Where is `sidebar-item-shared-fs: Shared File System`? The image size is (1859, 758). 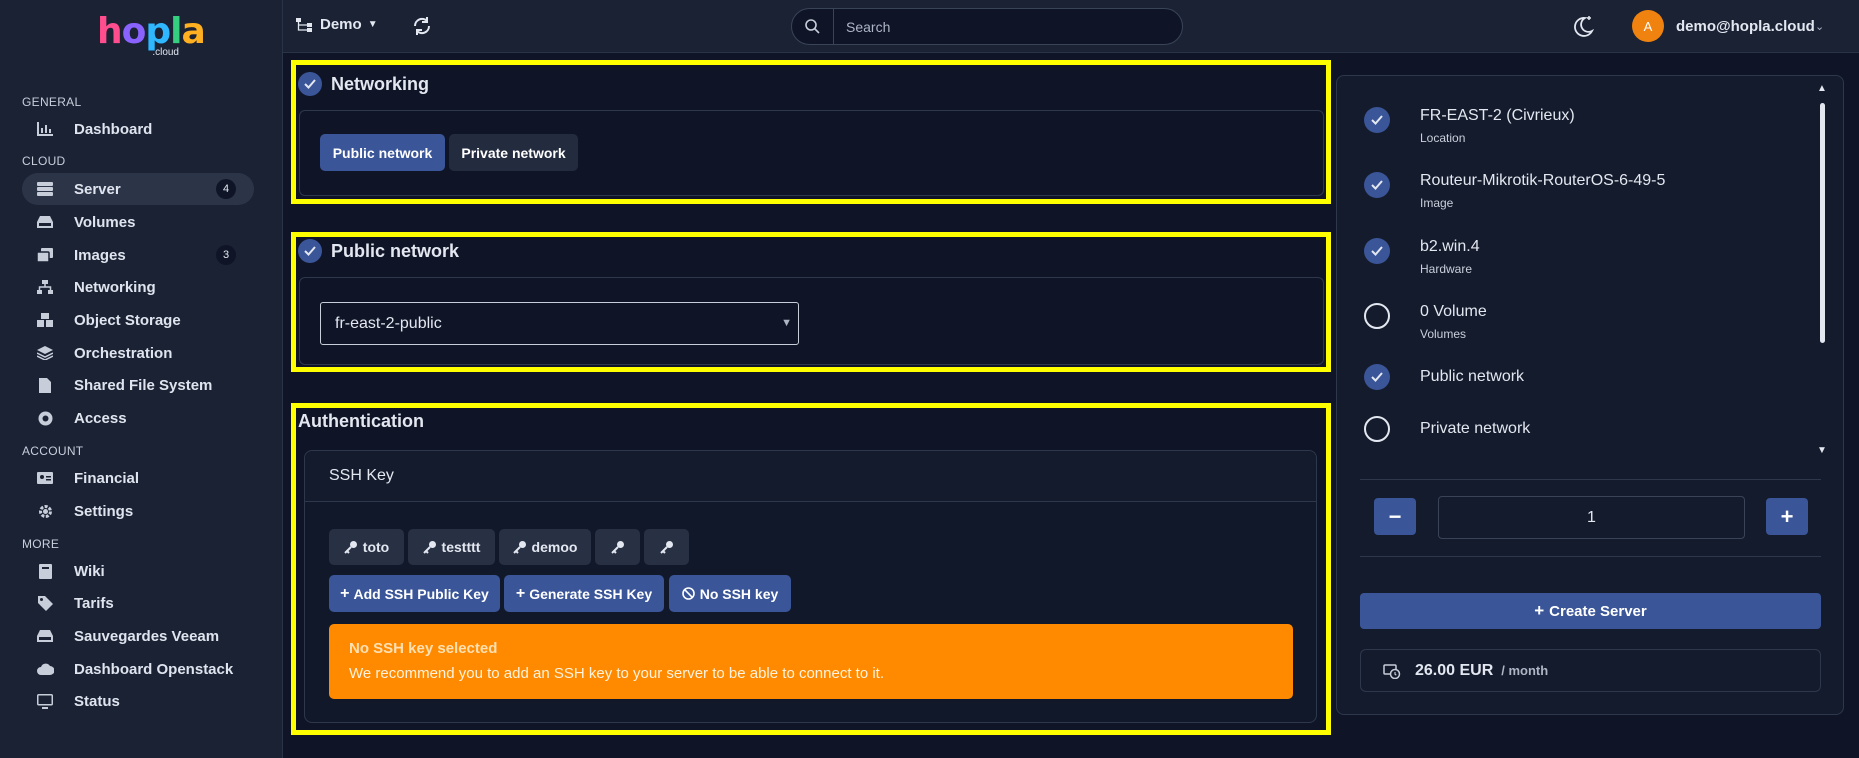
sidebar-item-shared-fs: Shared File System is located at coordinates (138, 385).